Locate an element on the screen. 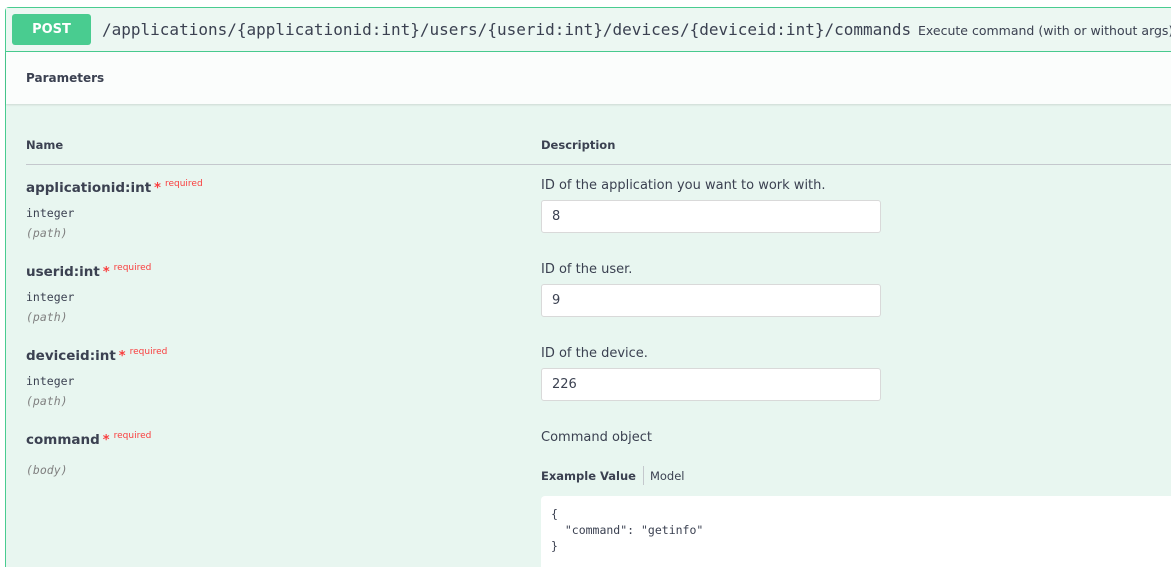 This screenshot has width=1171, height=576. param-in-userid: (path) is located at coordinates (47, 317).